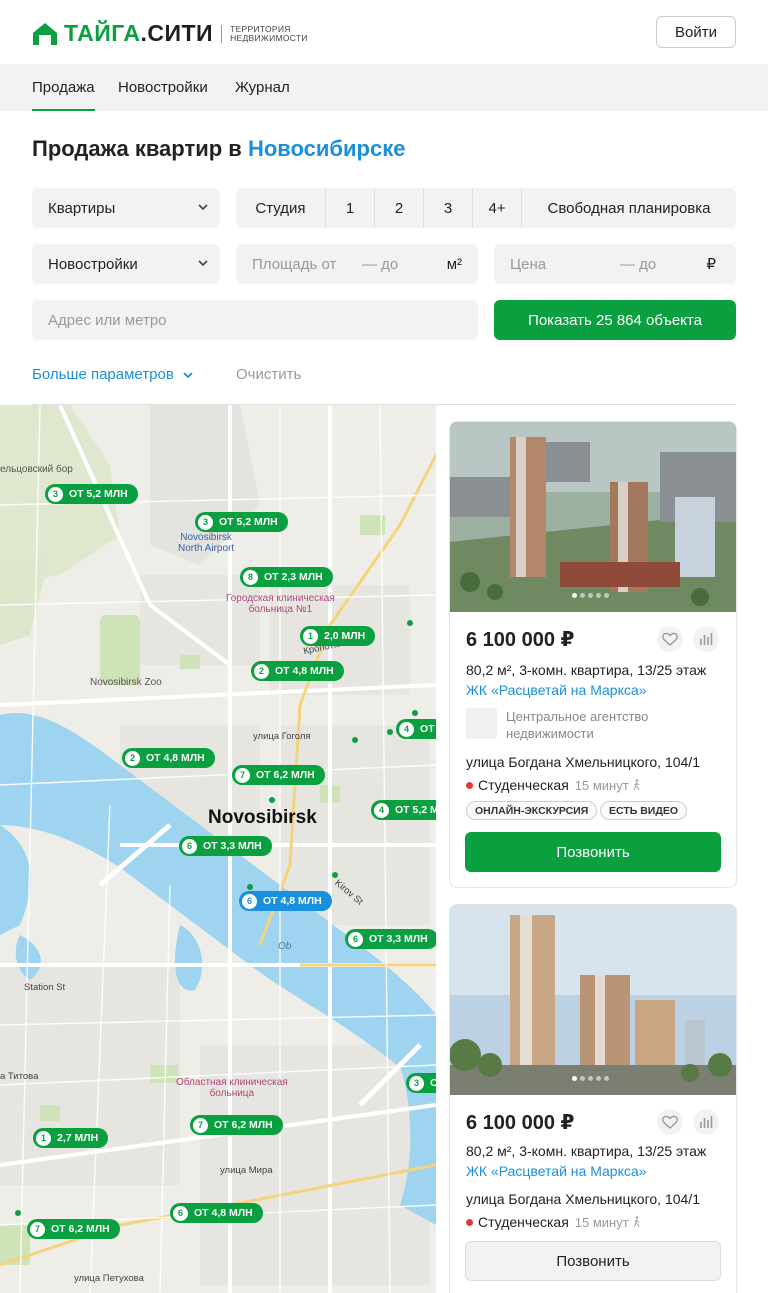 The width and height of the screenshot is (768, 1293). I want to click on metro-line-icon, so click(469, 1222).